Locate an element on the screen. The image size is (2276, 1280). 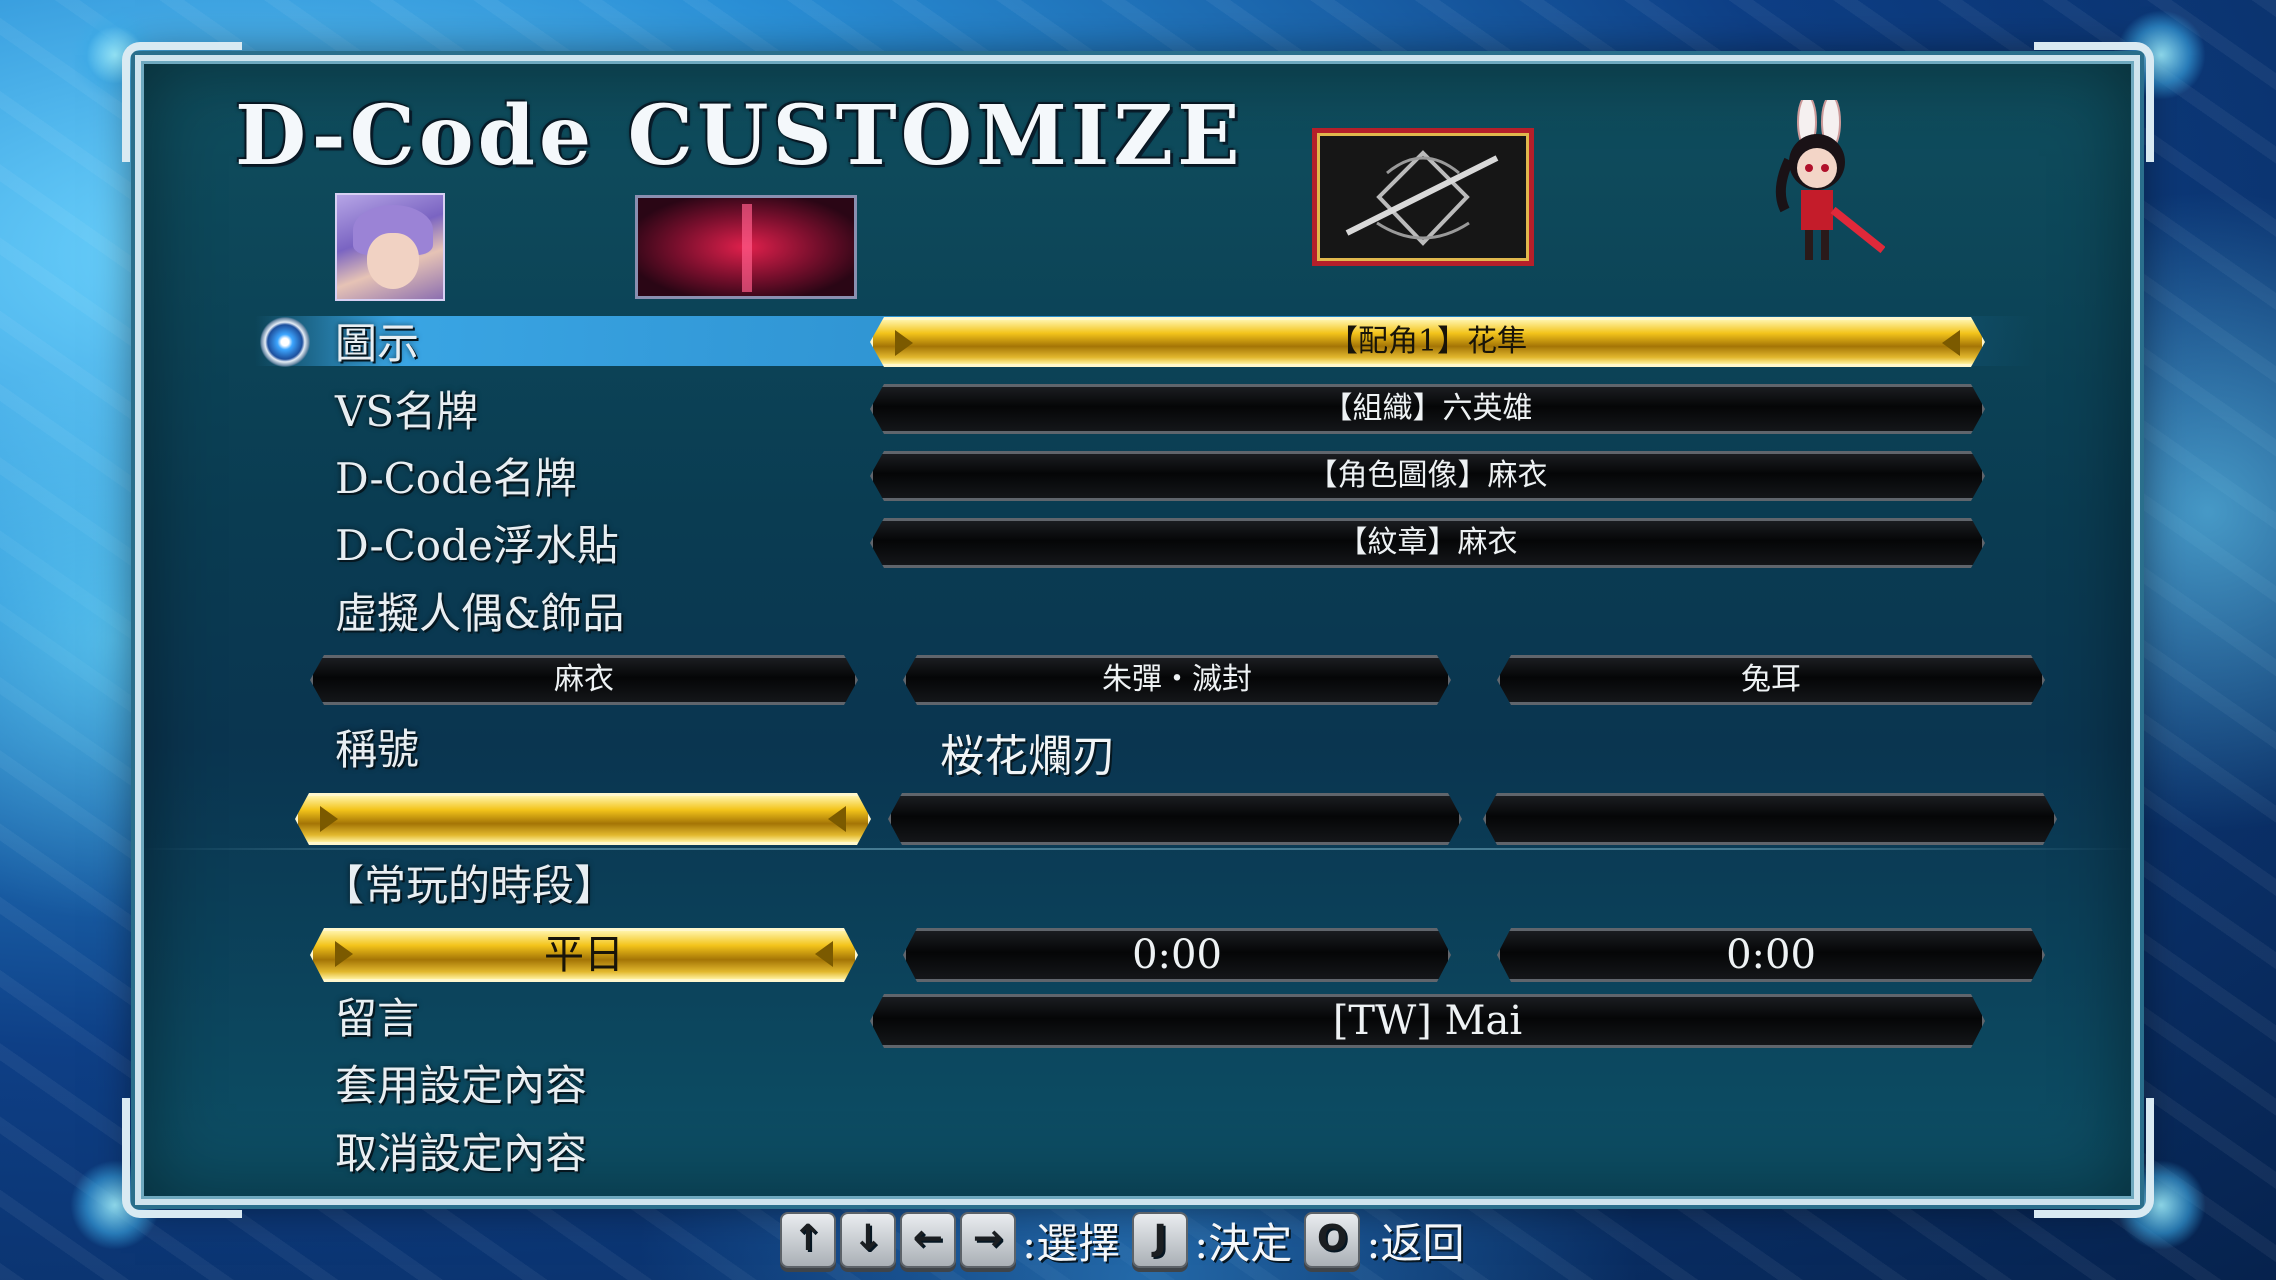
message-value: [TW] Mai is located at coordinates (1427, 1021).